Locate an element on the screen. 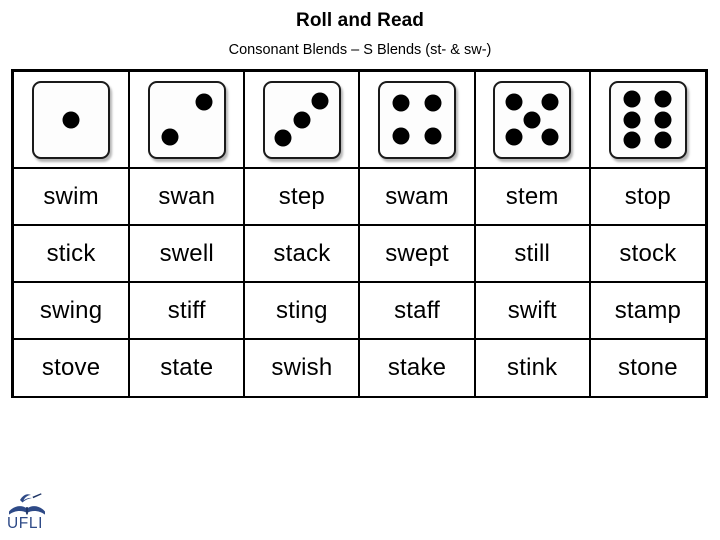 The image size is (720, 540). die-2-wrap is located at coordinates (186, 119).